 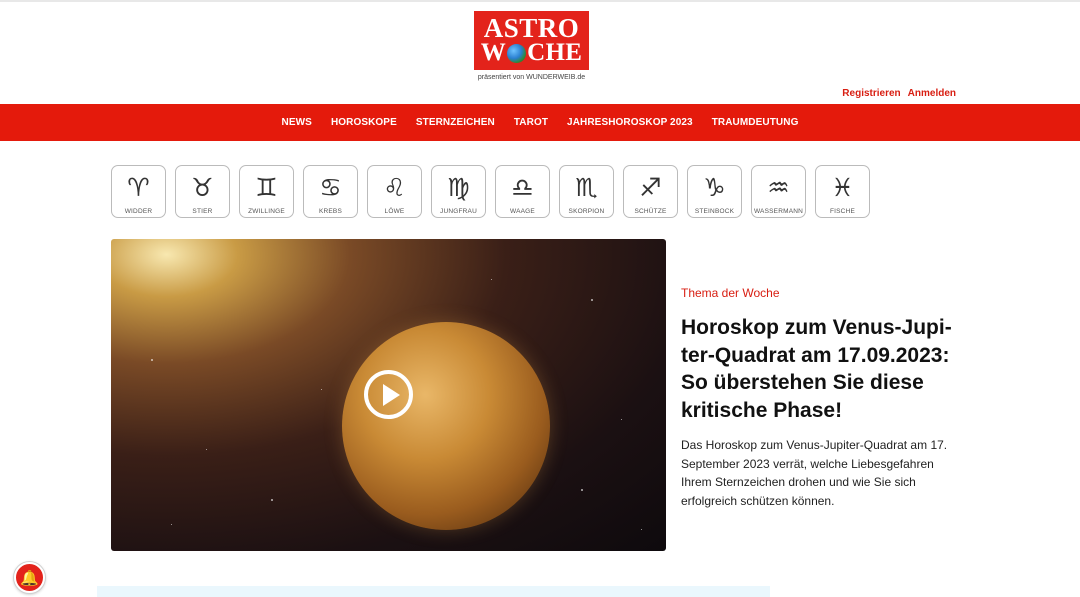 I want to click on zodiac-label: STIER, so click(x=202, y=211).